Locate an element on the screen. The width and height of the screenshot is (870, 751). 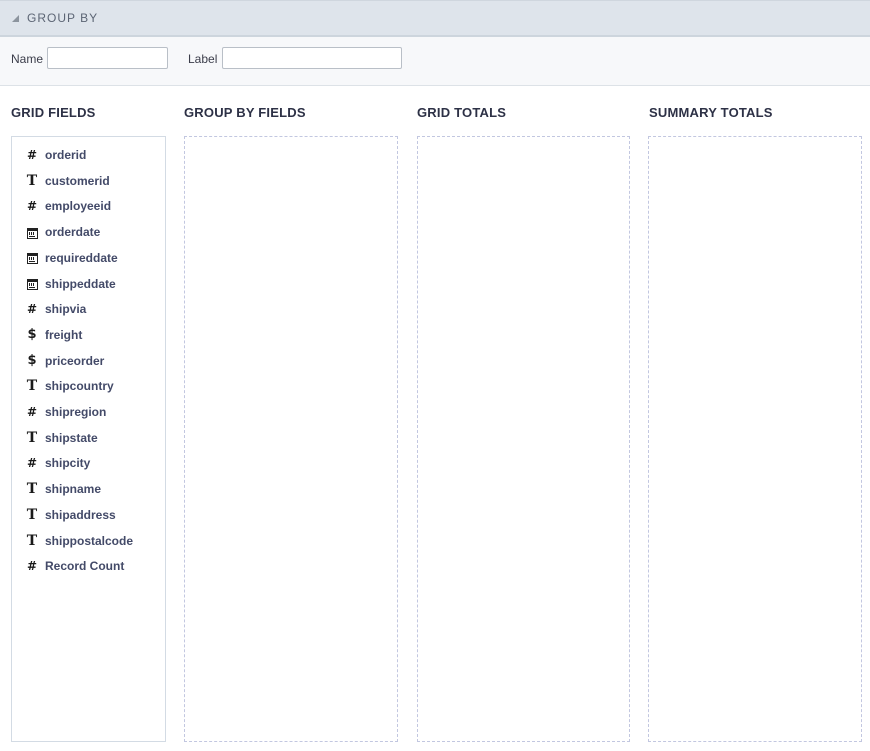
summary-totals-title: SUMMARY TOTALS is located at coordinates (711, 112).